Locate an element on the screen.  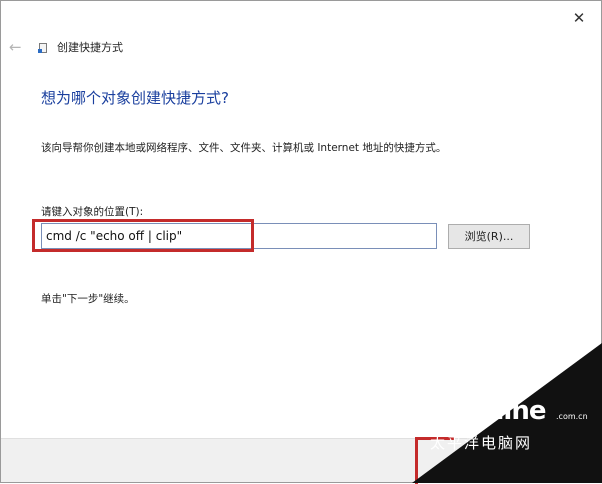
shortcut-app-icon is located at coordinates (42, 47).